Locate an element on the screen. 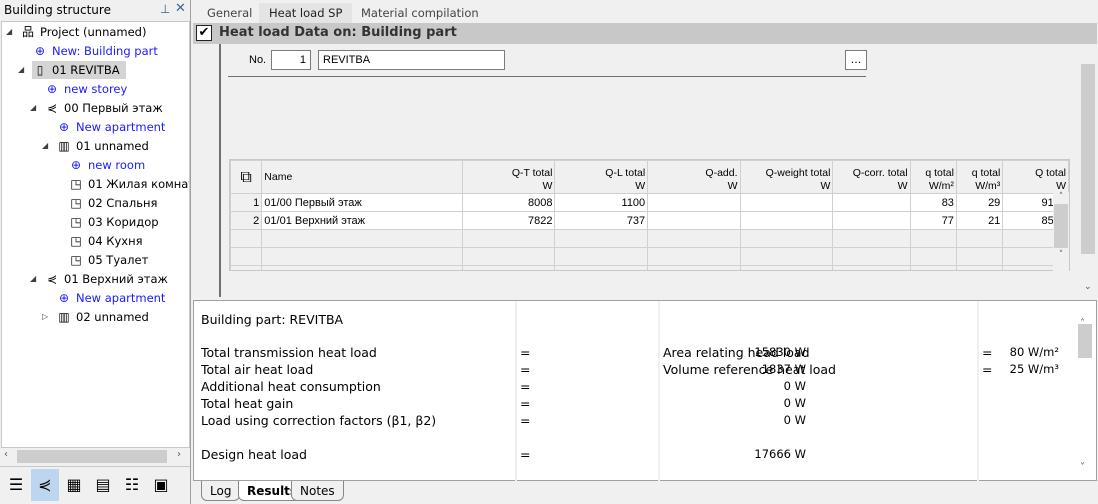 The width and height of the screenshot is (1098, 504). grid-vertical-scrollbar: ˄ ˅ is located at coordinates (1061, 231).